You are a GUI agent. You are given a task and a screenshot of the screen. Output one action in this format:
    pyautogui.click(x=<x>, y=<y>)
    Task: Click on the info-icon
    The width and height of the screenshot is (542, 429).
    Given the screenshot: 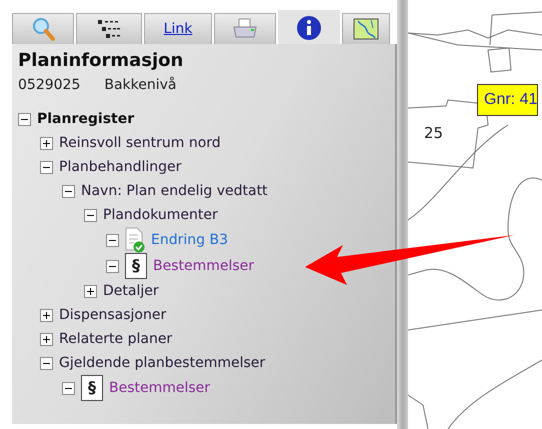 What is the action you would take?
    pyautogui.click(x=309, y=27)
    